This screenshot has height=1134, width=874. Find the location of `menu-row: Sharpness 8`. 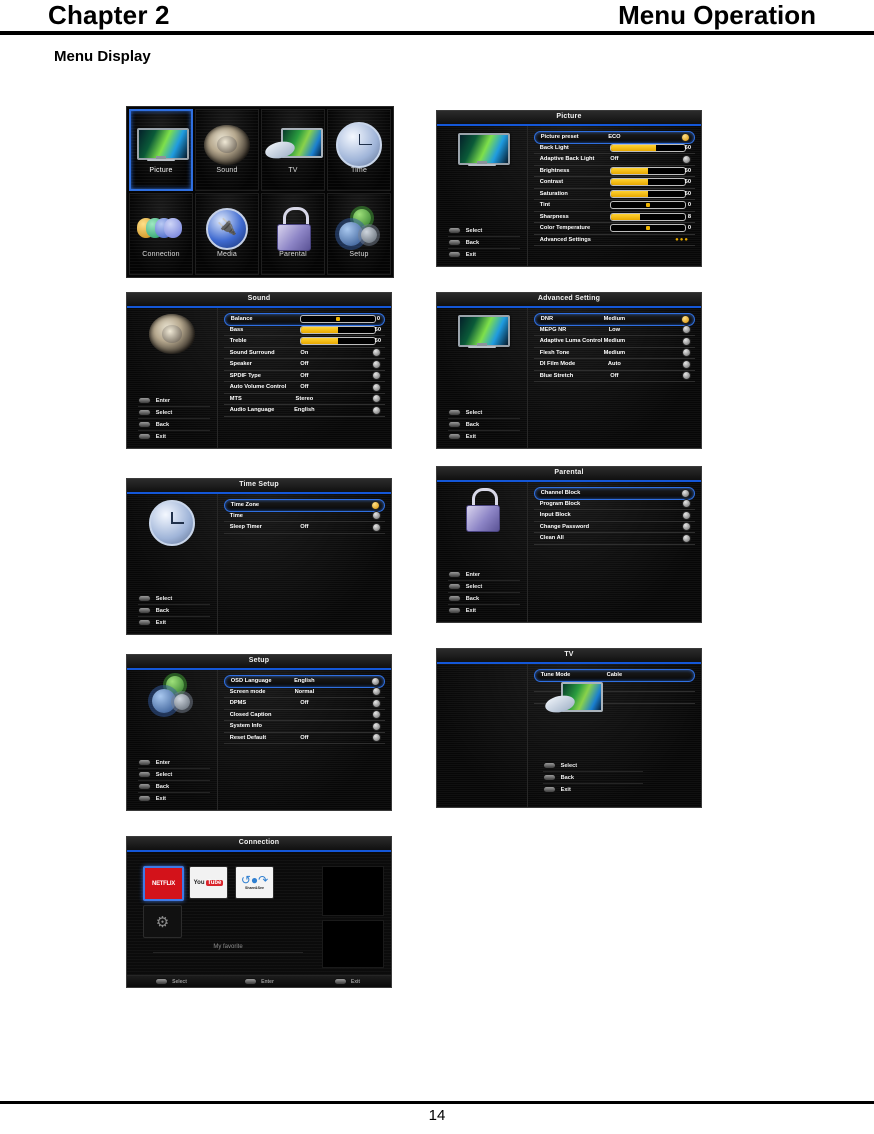

menu-row: Sharpness 8 is located at coordinates (614, 217).